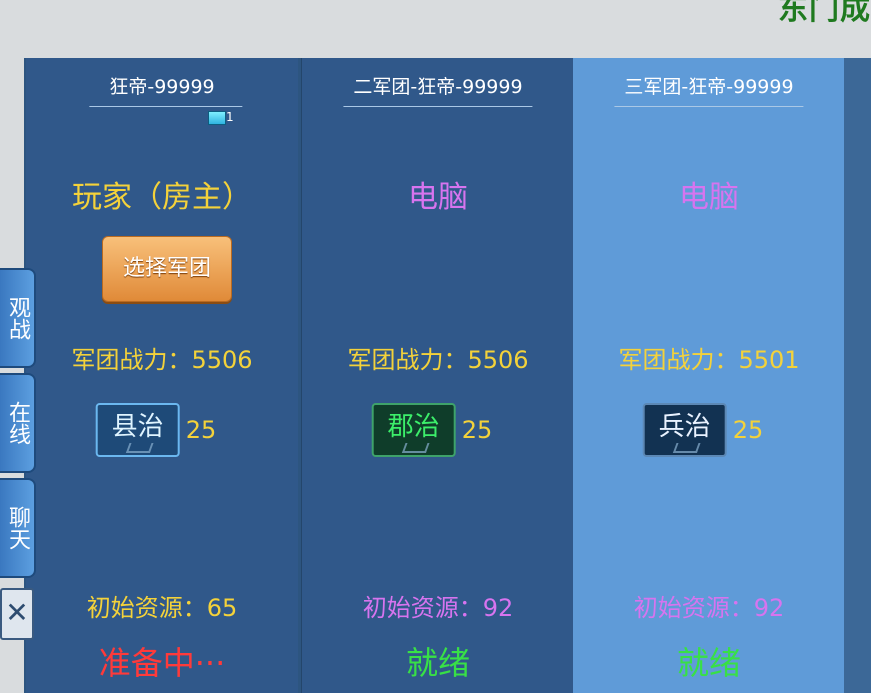 The image size is (871, 693). I want to click on corner-title: 东门成, so click(824, 13).